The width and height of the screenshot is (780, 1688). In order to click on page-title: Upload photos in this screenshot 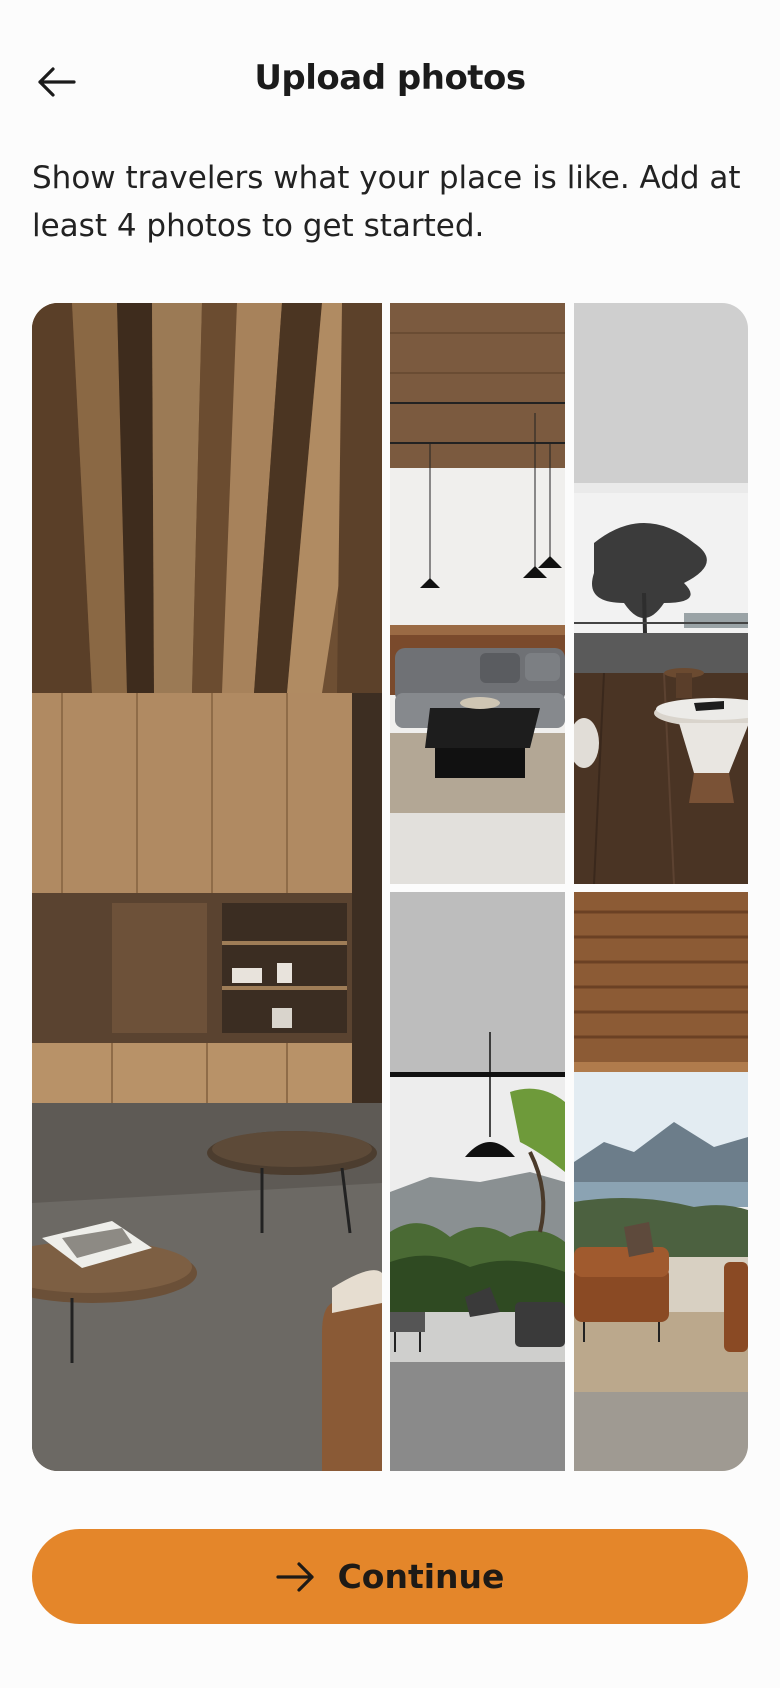, I will do `click(390, 78)`.